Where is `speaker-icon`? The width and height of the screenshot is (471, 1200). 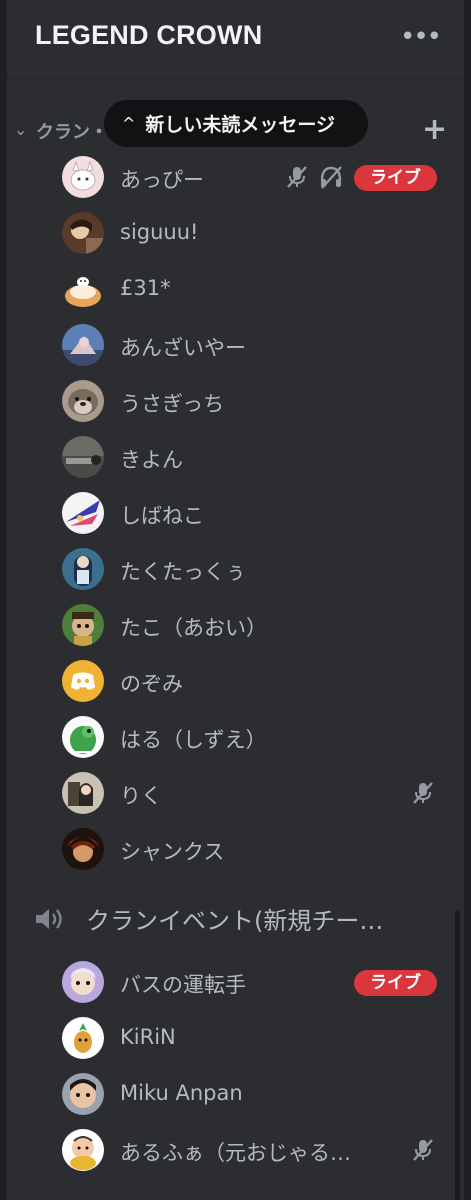 speaker-icon is located at coordinates (49, 919).